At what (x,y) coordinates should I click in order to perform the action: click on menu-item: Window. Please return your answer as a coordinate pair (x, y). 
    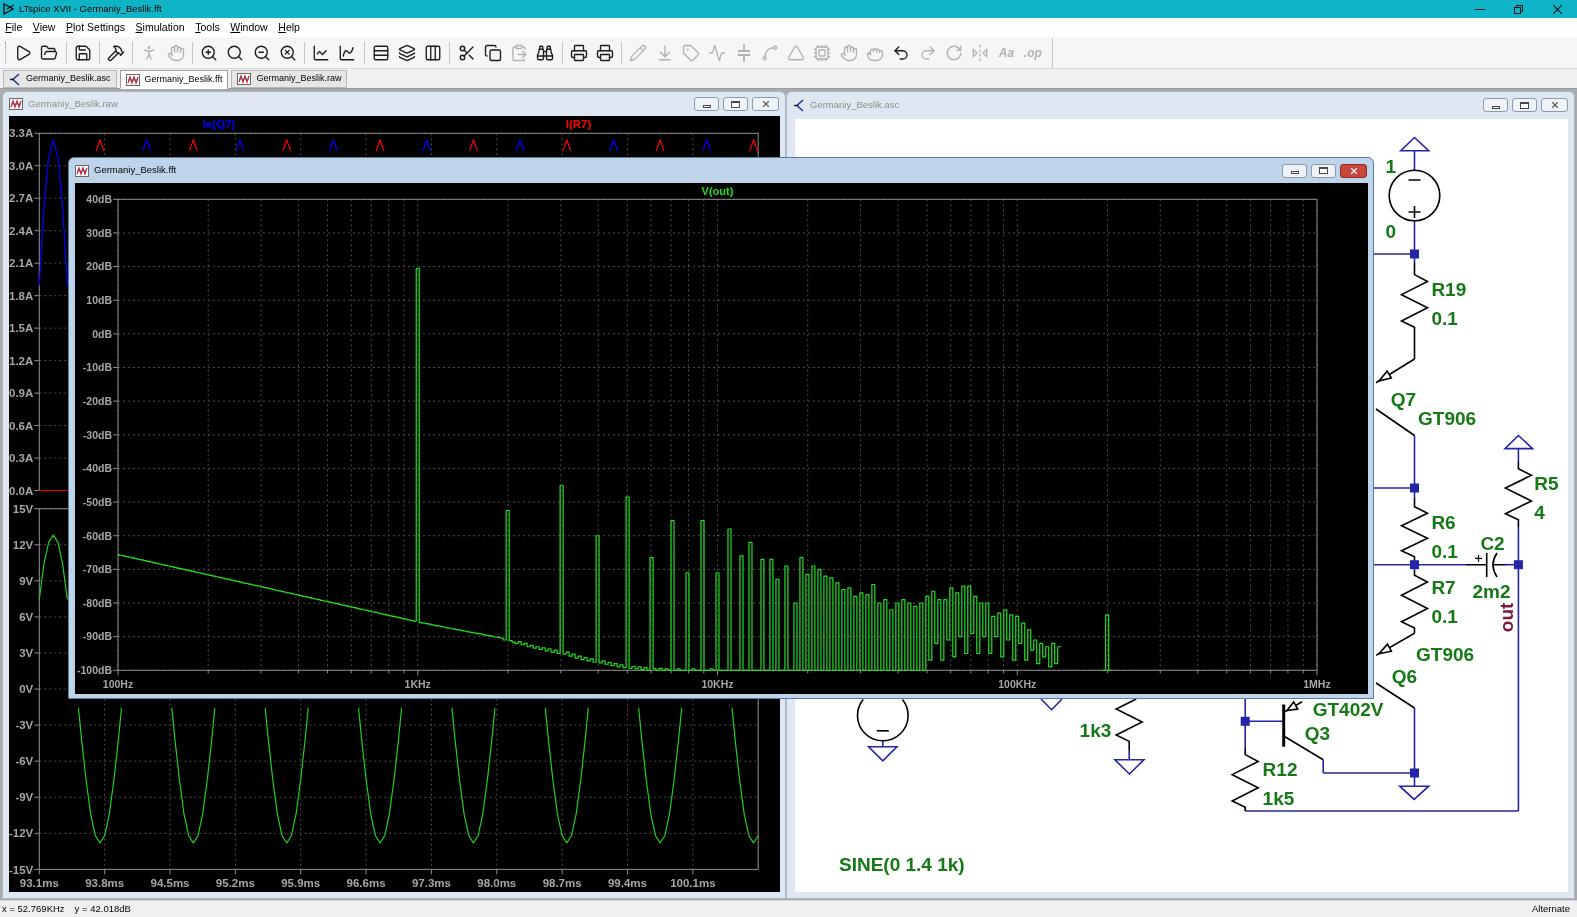
    Looking at the image, I should click on (249, 27).